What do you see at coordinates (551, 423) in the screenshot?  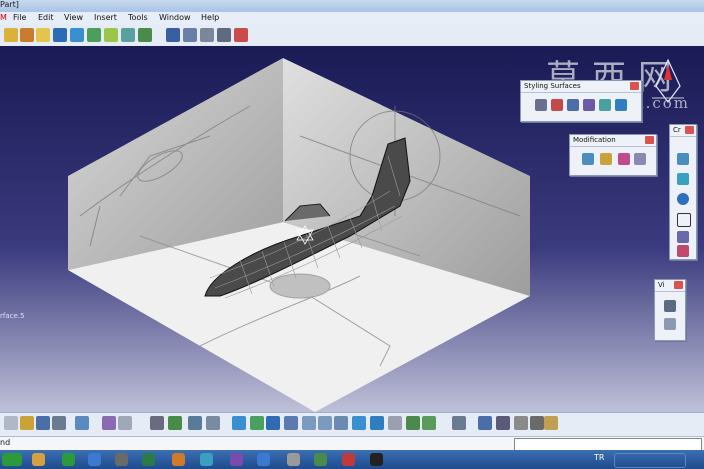 I see `photo-icon` at bounding box center [551, 423].